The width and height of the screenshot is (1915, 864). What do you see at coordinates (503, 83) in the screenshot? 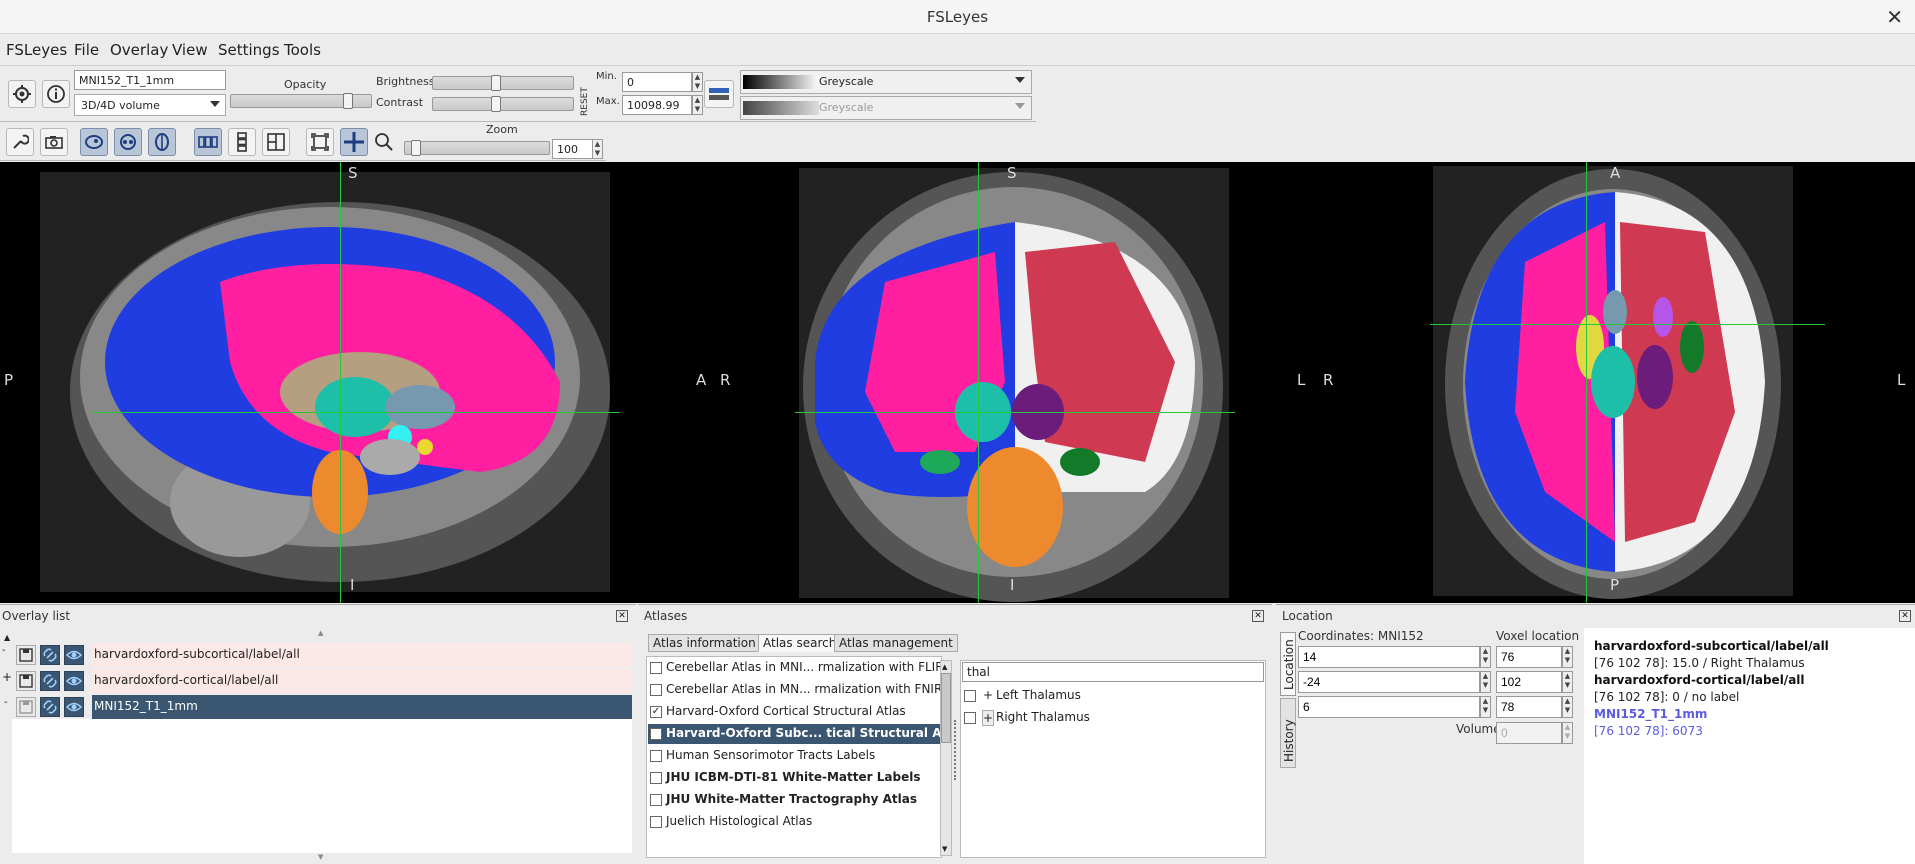
I see `brightness-slider` at bounding box center [503, 83].